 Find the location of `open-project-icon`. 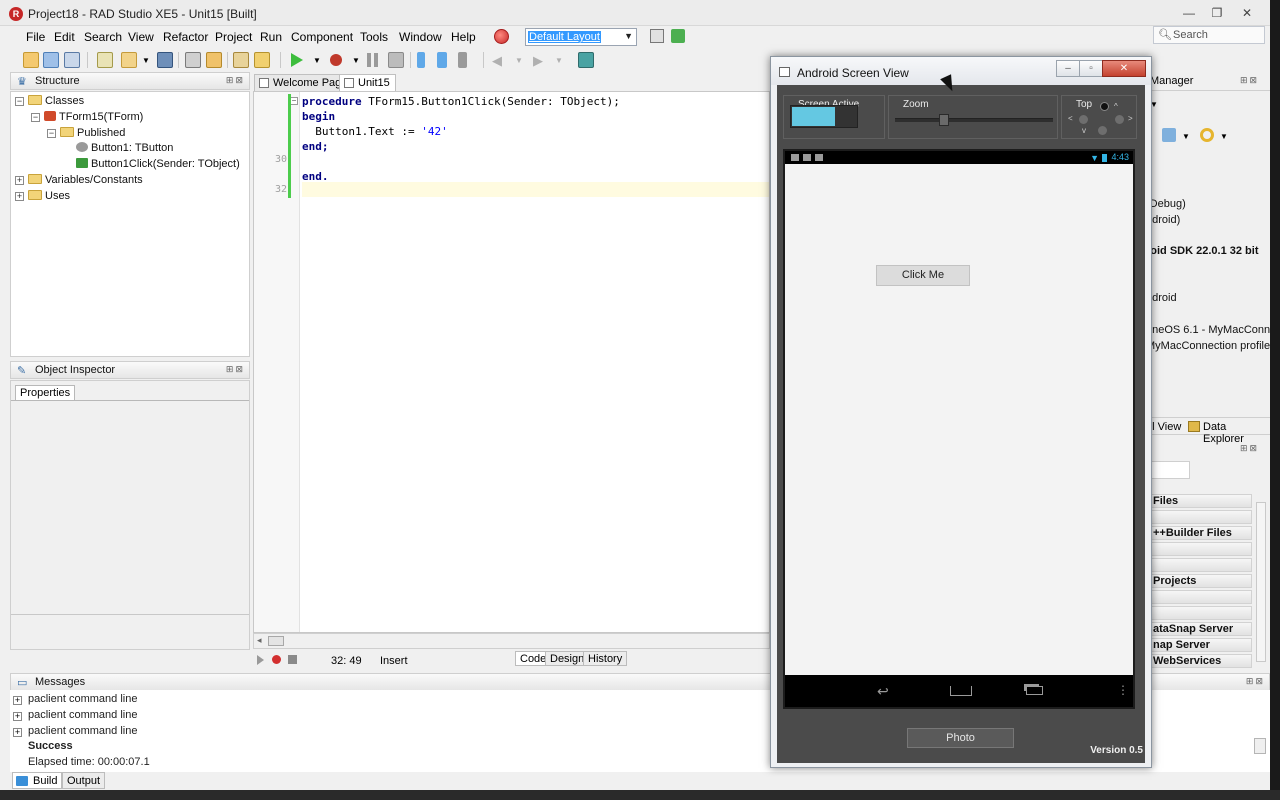

open-project-icon is located at coordinates (72, 60).